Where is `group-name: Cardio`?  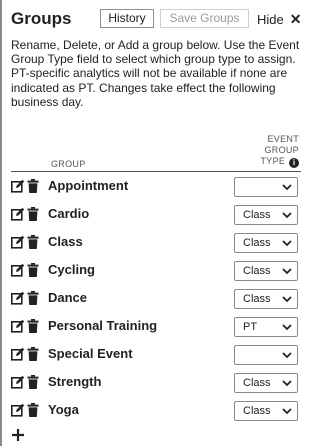 group-name: Cardio is located at coordinates (68, 214).